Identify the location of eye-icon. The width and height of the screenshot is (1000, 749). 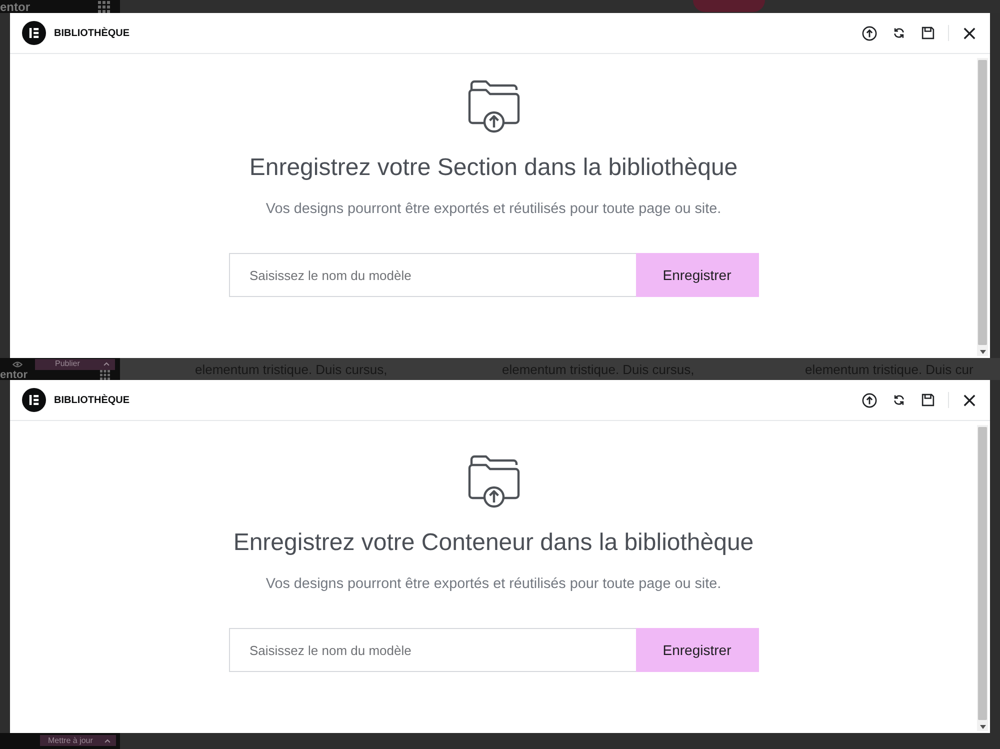
(17, 364).